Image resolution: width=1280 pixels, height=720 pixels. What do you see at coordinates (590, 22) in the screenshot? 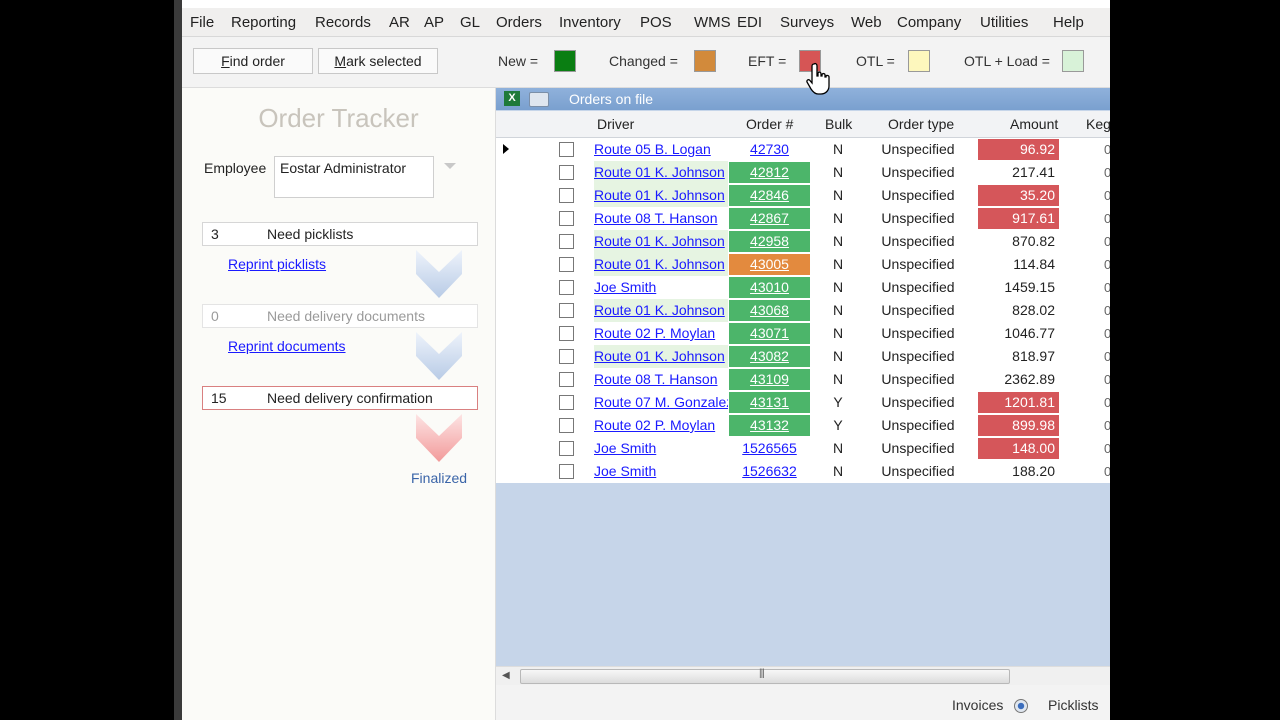
I see `menu-item-inventory: Inventory` at bounding box center [590, 22].